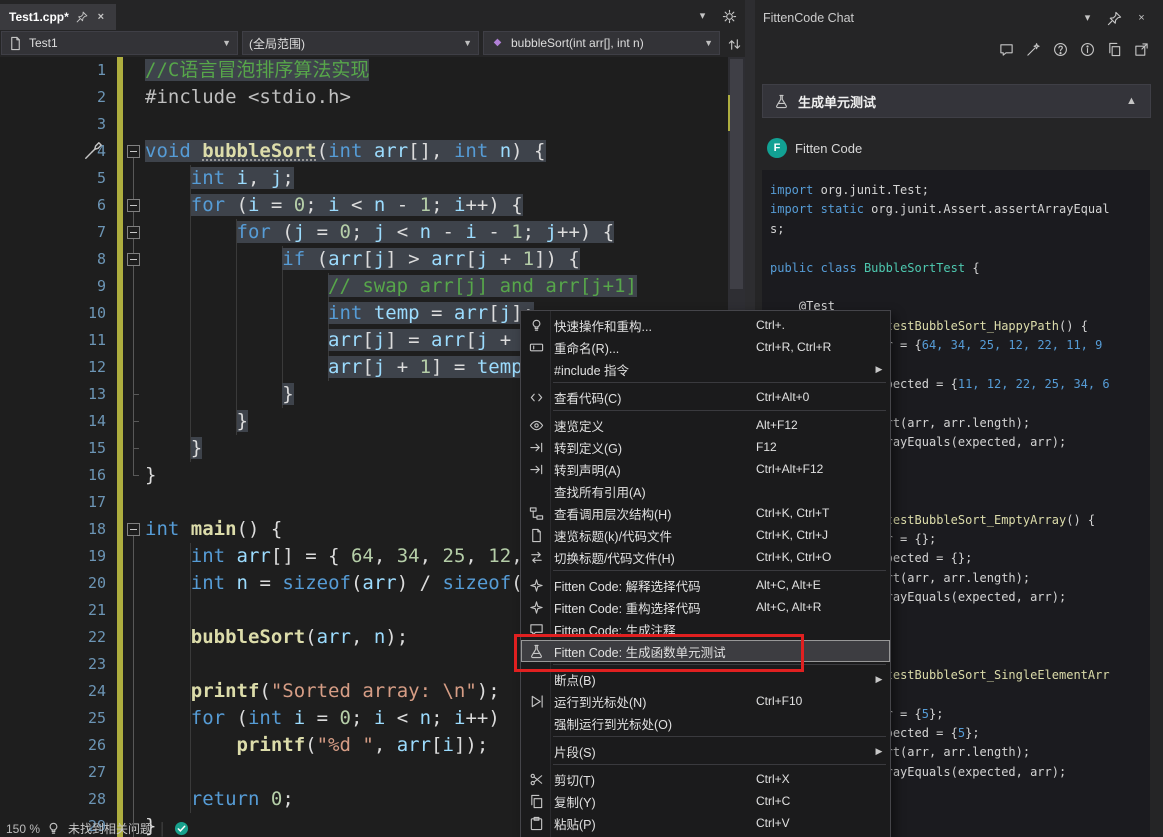 This screenshot has height=837, width=1163. I want to click on menu-item-fitten-refactor-code: Fitten Code: 重构选择代码 Alt+C, Alt+R, so click(705, 607).